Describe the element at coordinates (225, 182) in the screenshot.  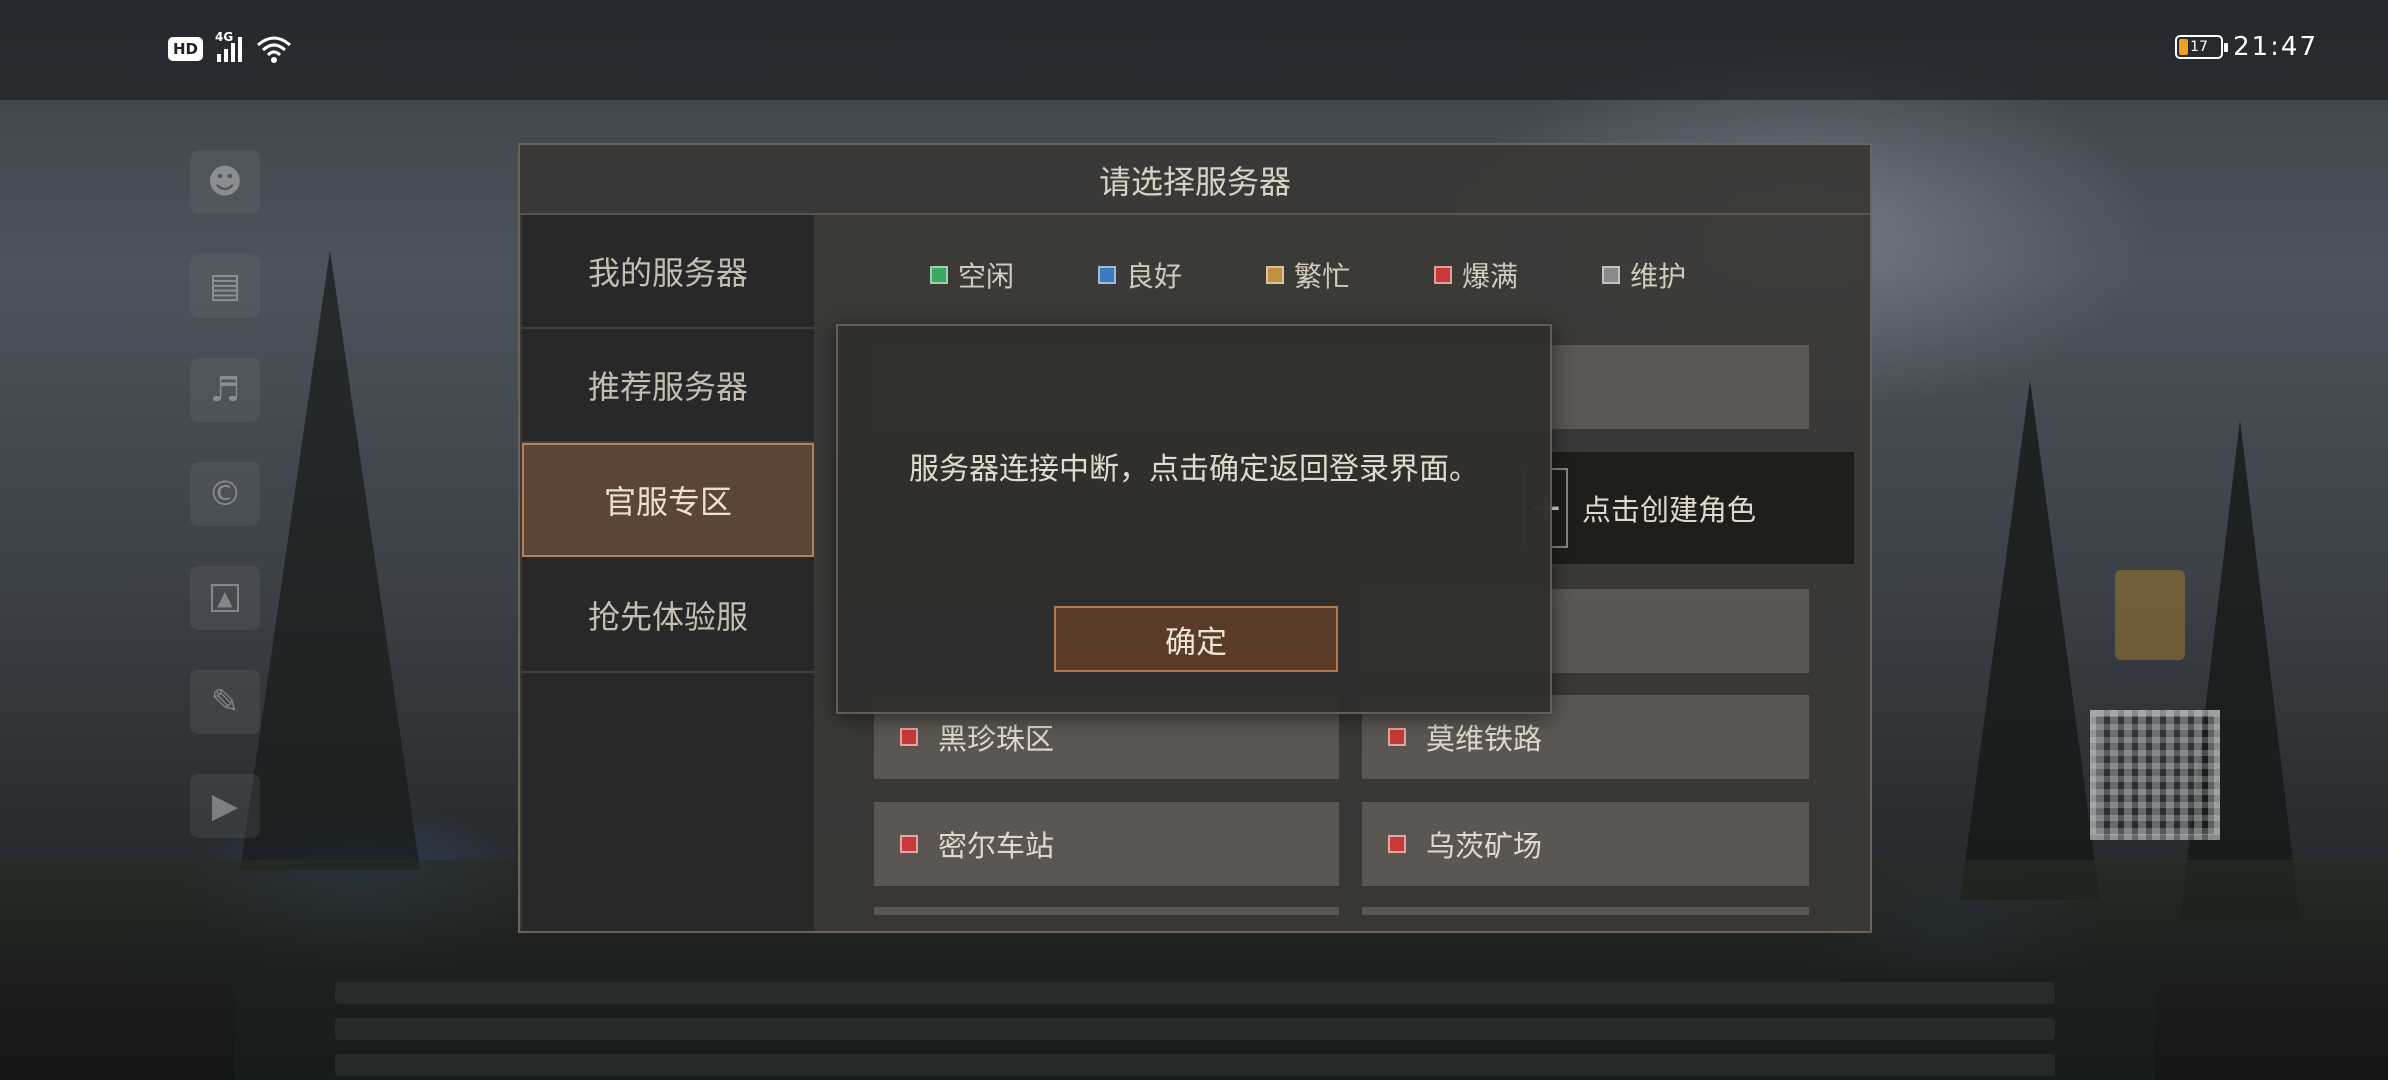
I see `user-icon: ☻` at that location.